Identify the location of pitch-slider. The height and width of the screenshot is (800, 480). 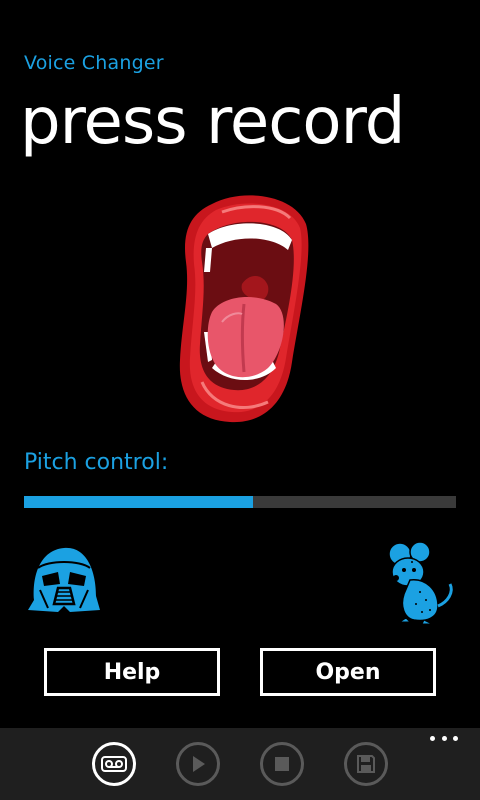
(240, 502).